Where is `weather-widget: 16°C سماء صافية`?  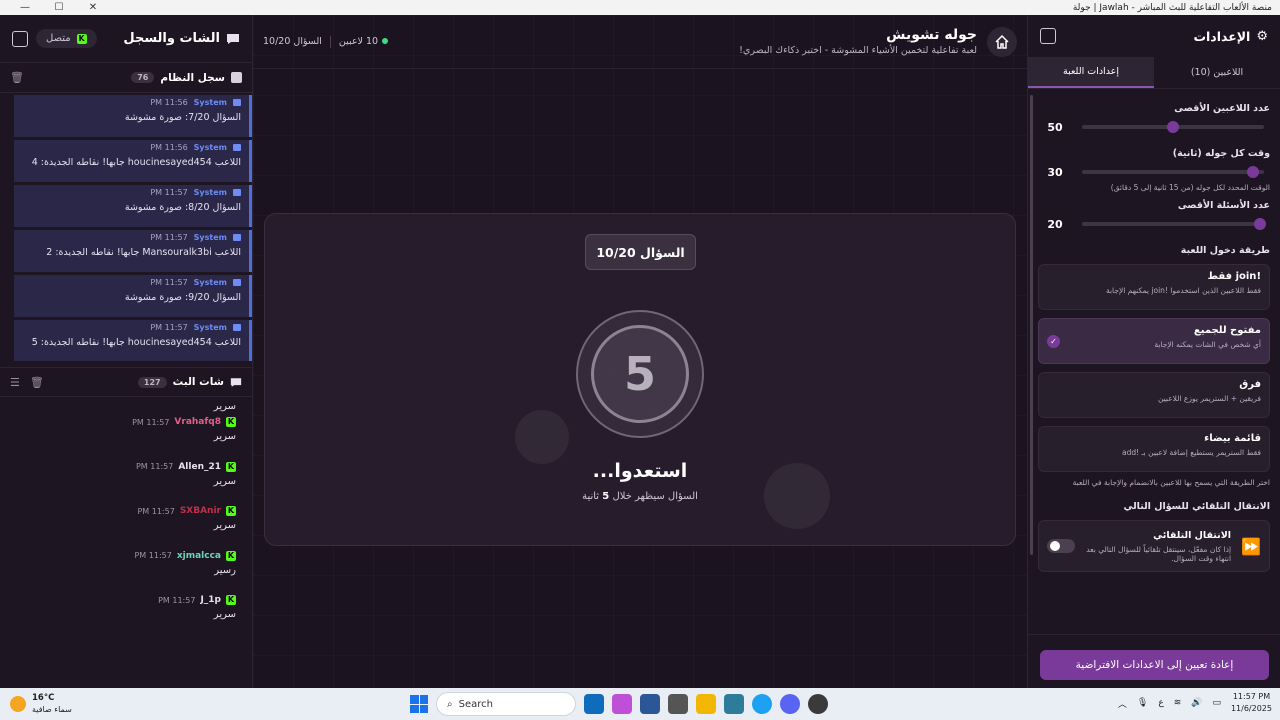
weather-widget: 16°C سماء صافية is located at coordinates (41, 703).